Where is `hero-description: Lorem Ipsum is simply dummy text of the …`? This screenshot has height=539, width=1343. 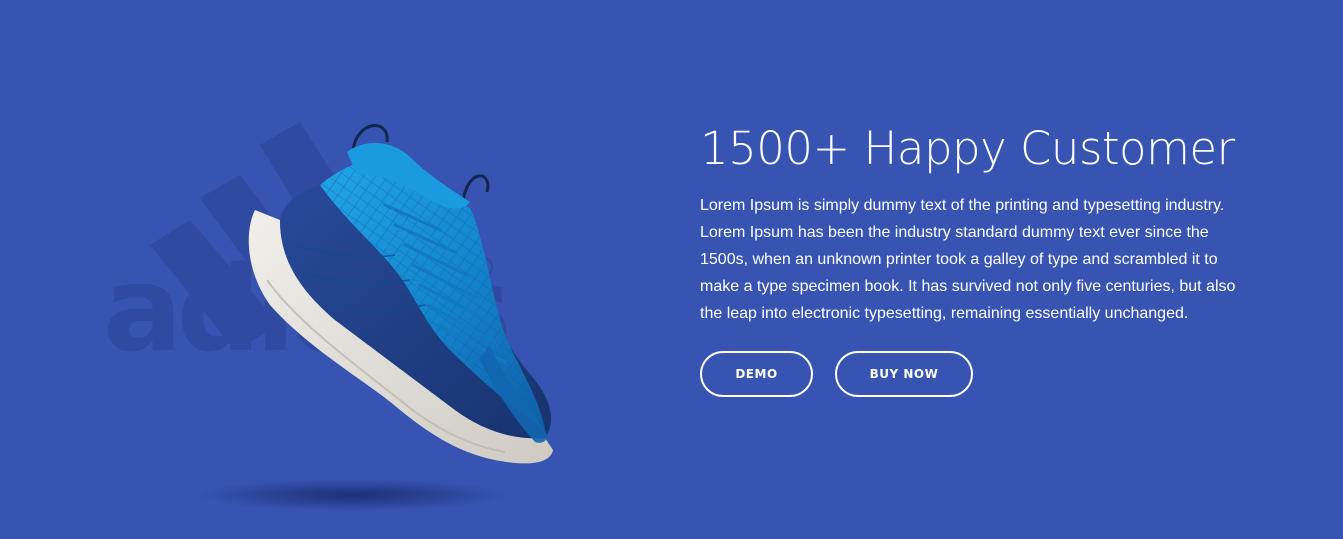
hero-description: Lorem Ipsum is simply dummy text of the … is located at coordinates (968, 259).